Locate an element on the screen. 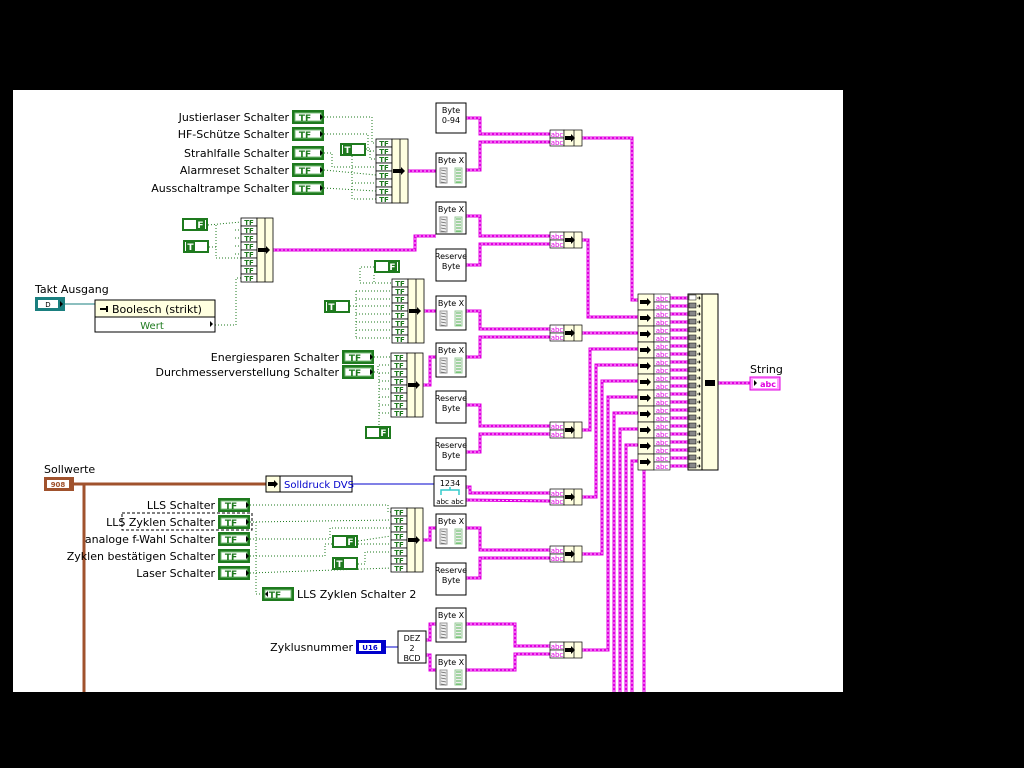 Image resolution: width=1024 pixels, height=768 pixels. string-wire is located at coordinates (508, 500).